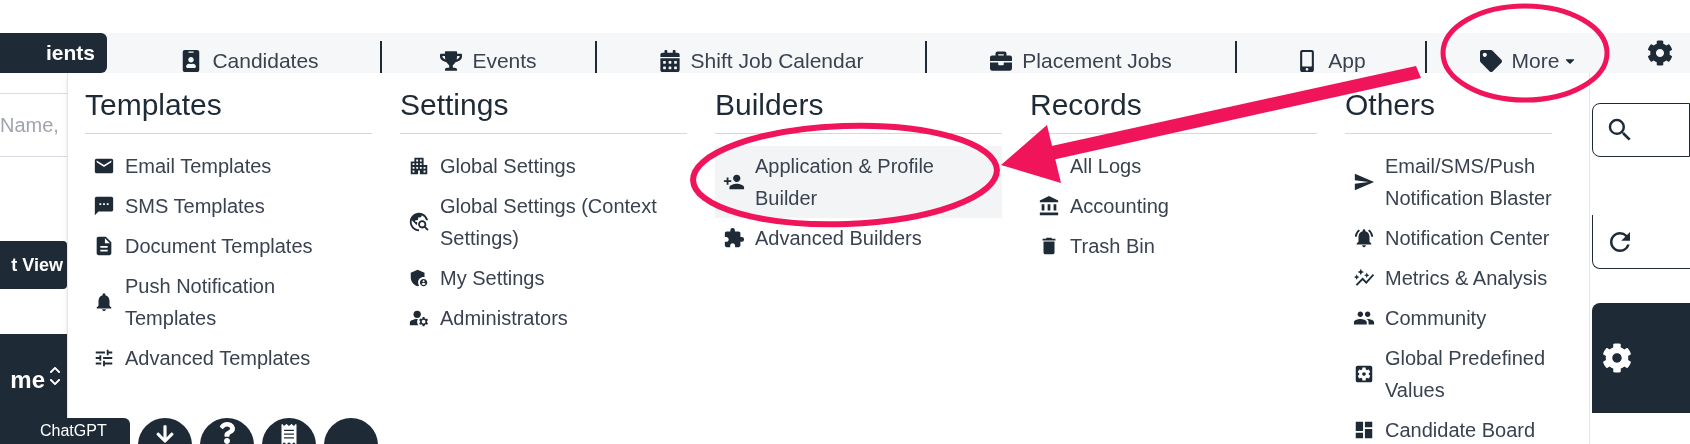  I want to click on nav-tab: App, so click(1331, 61).